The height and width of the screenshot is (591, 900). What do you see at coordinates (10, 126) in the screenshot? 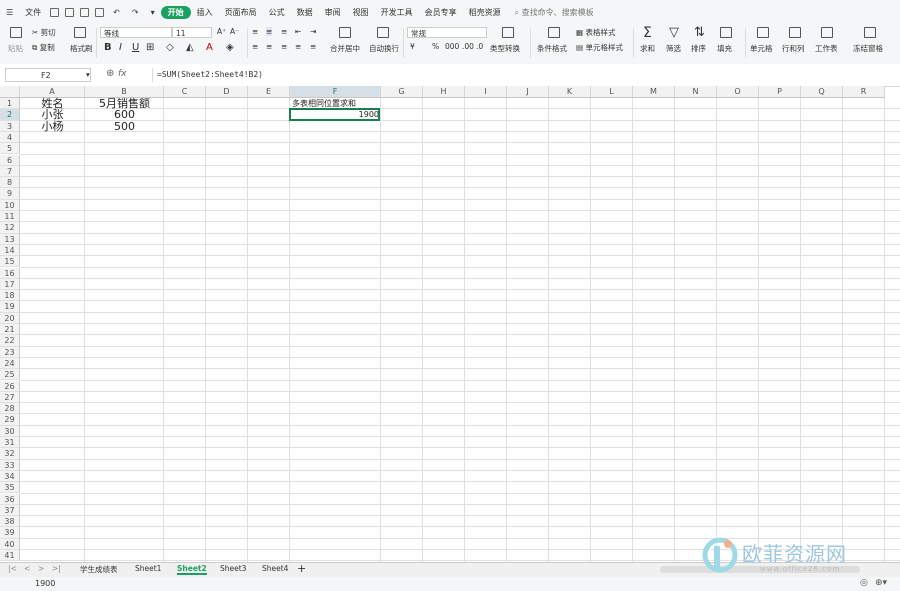
I see `row-header-3: 3` at bounding box center [10, 126].